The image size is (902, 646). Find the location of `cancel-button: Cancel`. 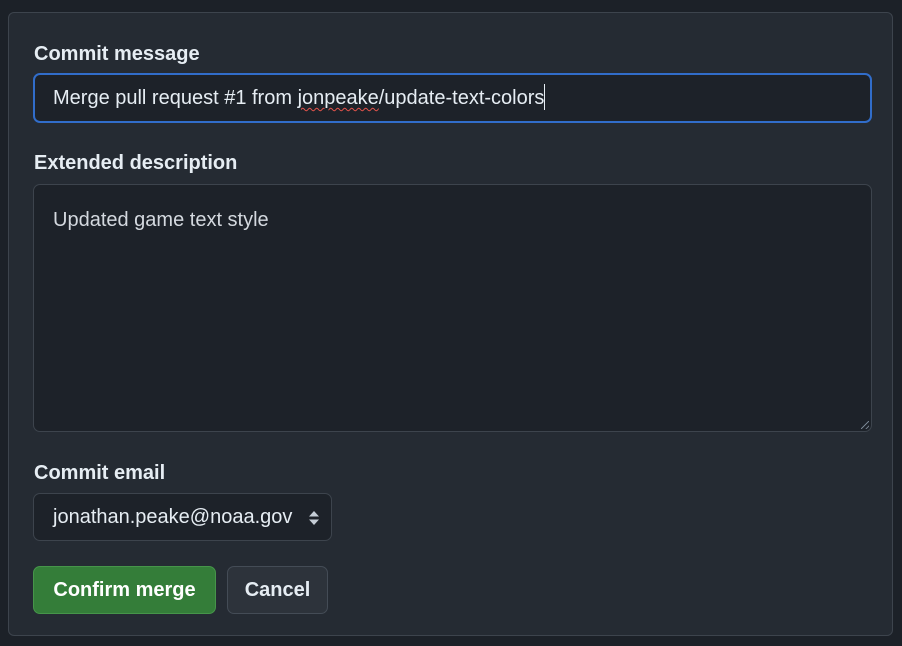

cancel-button: Cancel is located at coordinates (277, 590).